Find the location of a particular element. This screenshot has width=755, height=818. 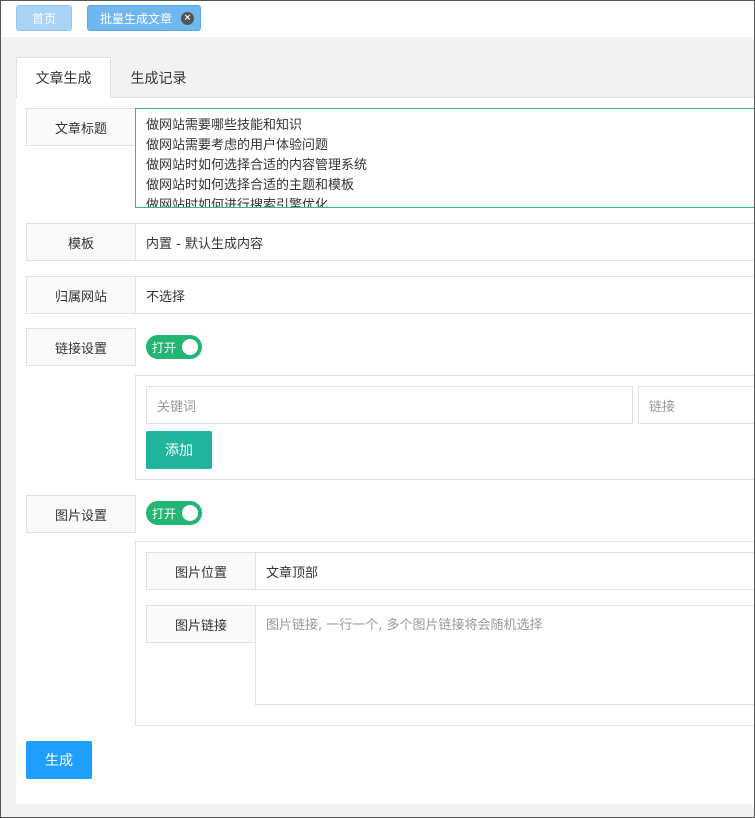

tab-home-label: 首页 is located at coordinates (43, 18).